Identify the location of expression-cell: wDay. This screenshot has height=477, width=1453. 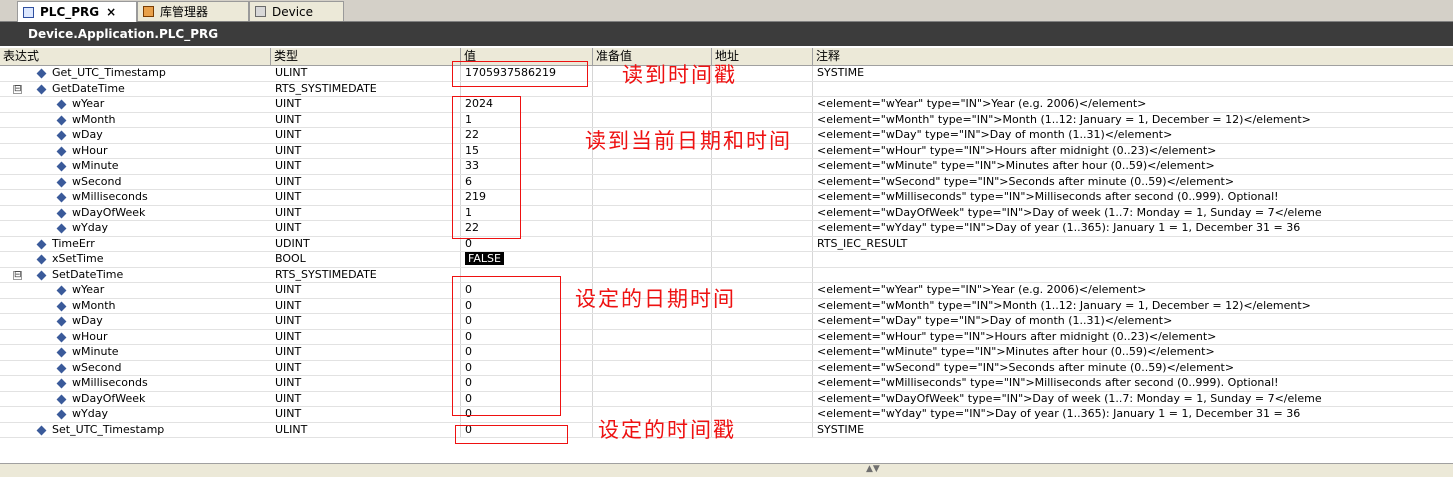
(135, 321).